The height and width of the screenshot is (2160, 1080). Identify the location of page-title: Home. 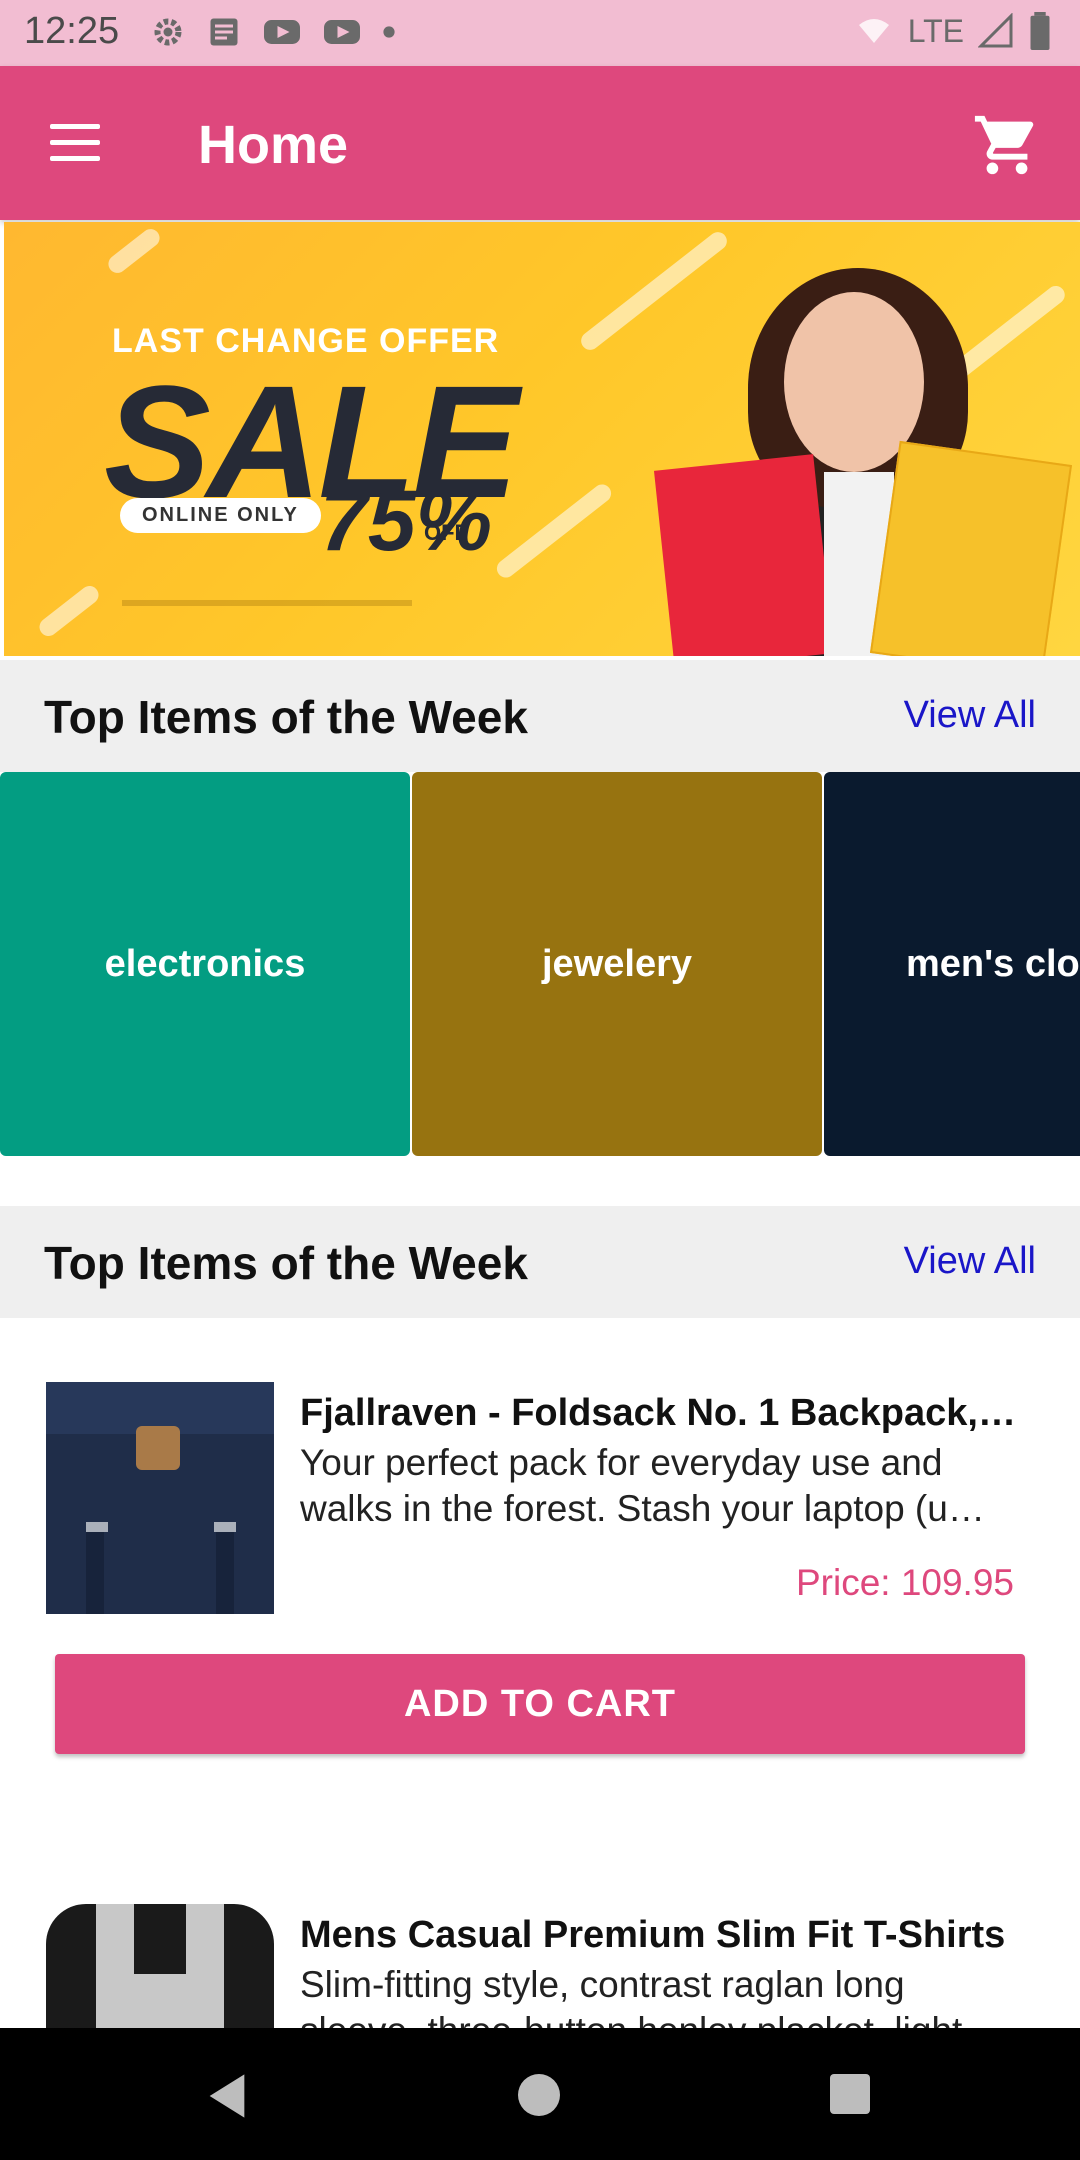
(273, 145).